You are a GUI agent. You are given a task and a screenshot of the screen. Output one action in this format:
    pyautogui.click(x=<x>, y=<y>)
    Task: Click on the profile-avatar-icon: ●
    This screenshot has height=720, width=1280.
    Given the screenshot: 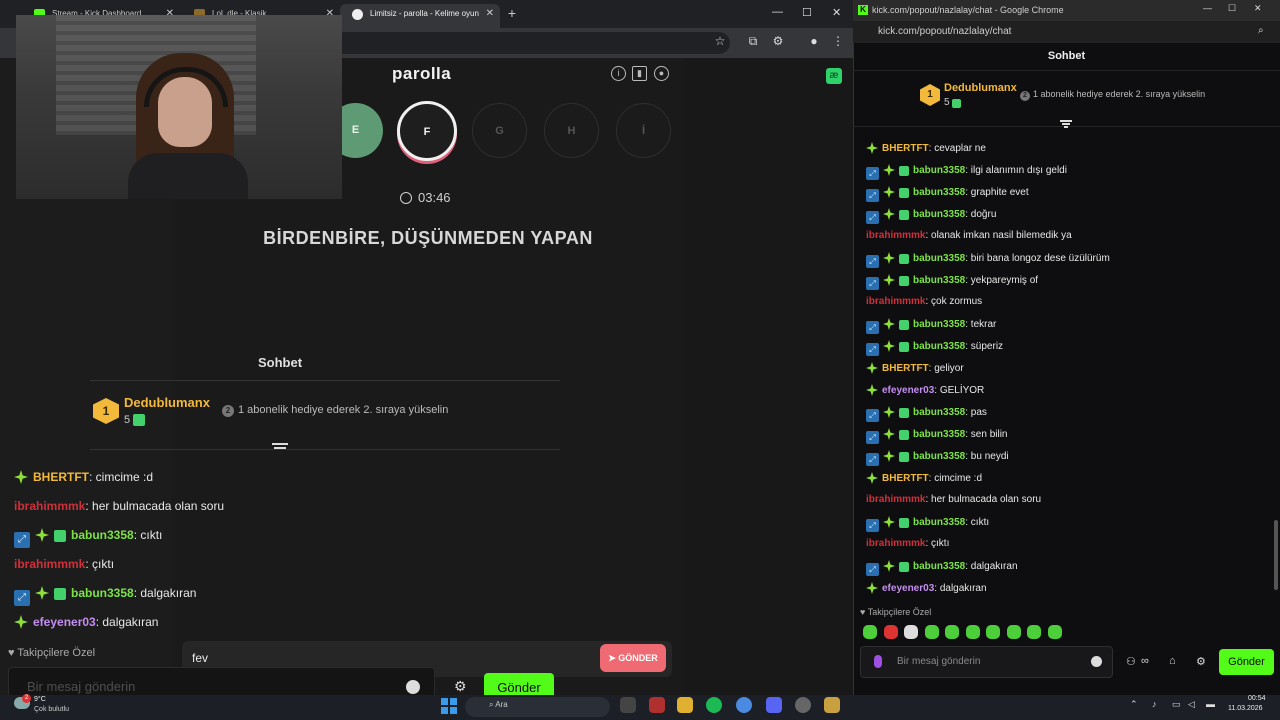 What is the action you would take?
    pyautogui.click(x=814, y=41)
    